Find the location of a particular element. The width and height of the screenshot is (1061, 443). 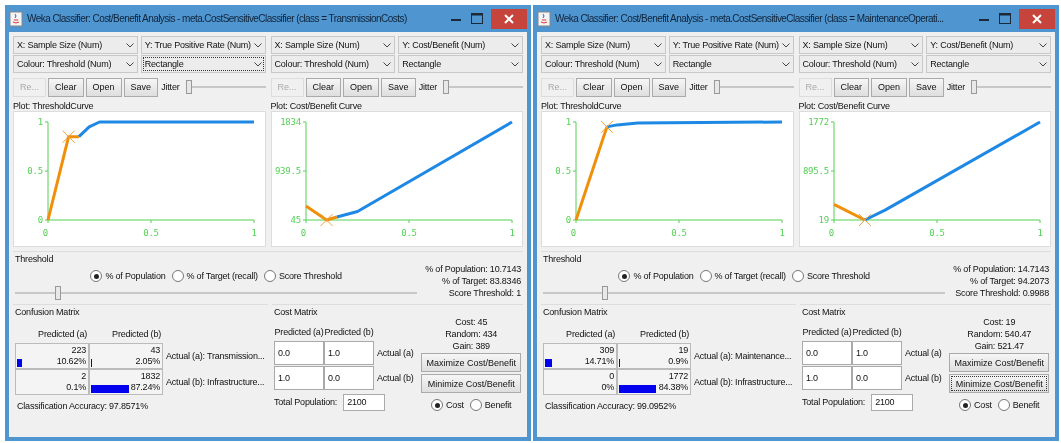

jitter-label: Jitter is located at coordinates (698, 87).